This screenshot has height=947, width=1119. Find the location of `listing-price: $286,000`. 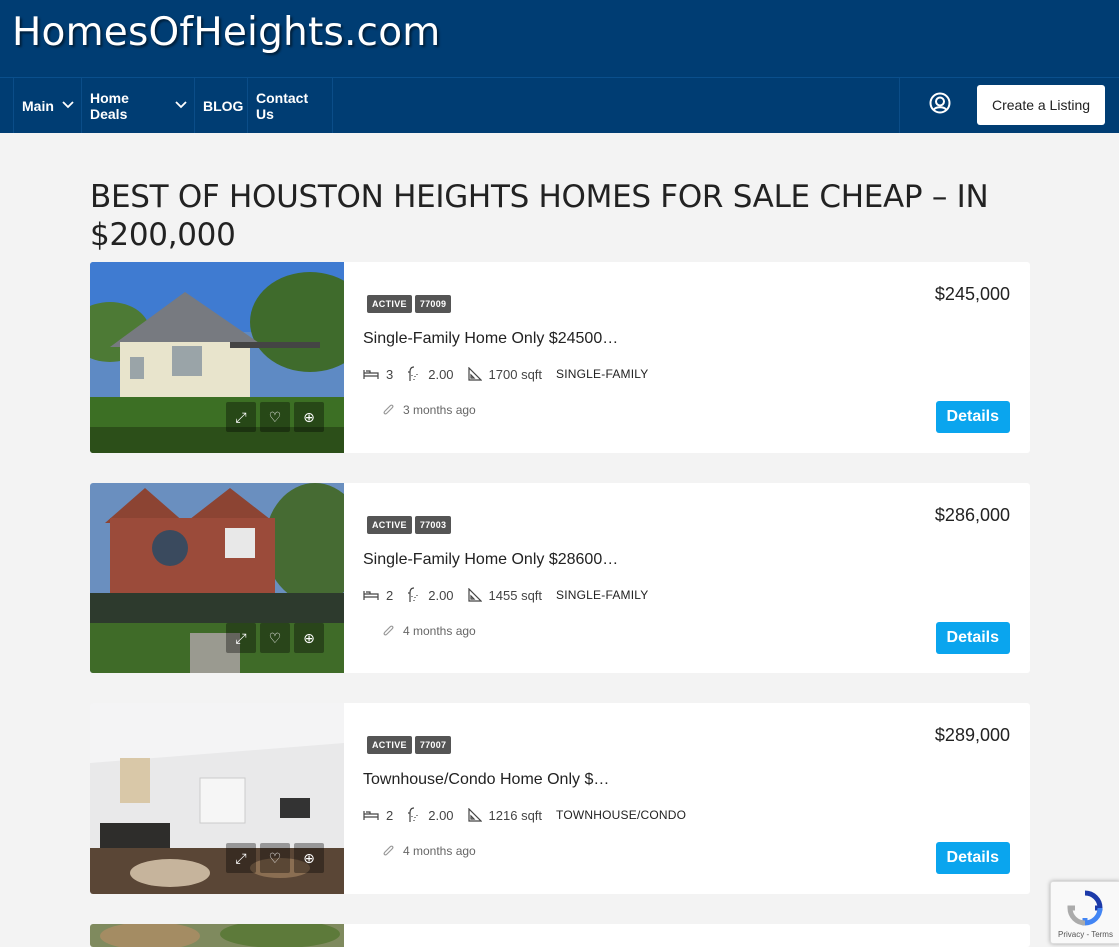

listing-price: $286,000 is located at coordinates (972, 515).